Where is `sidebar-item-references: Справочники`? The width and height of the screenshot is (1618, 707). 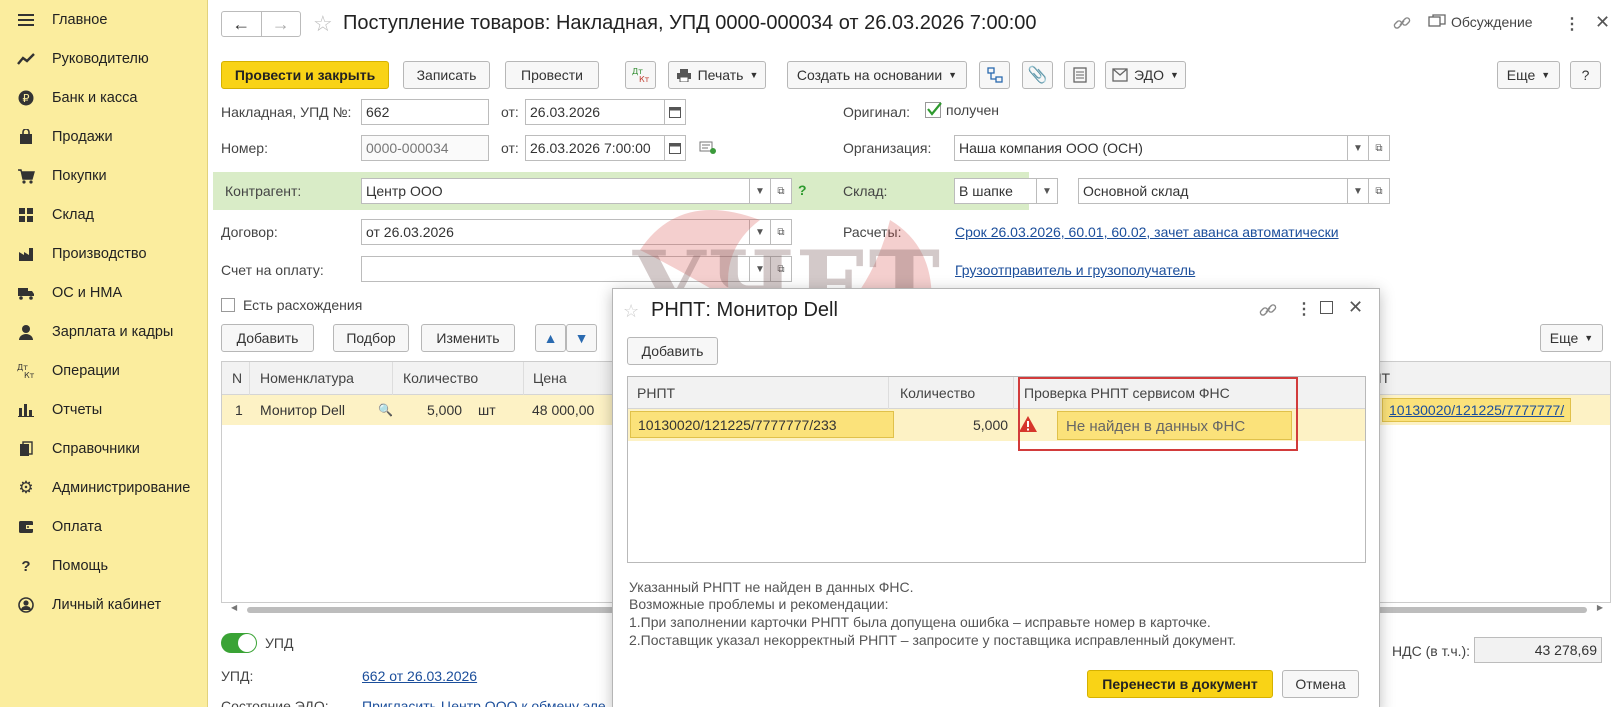 sidebar-item-references: Справочники is located at coordinates (104, 449).